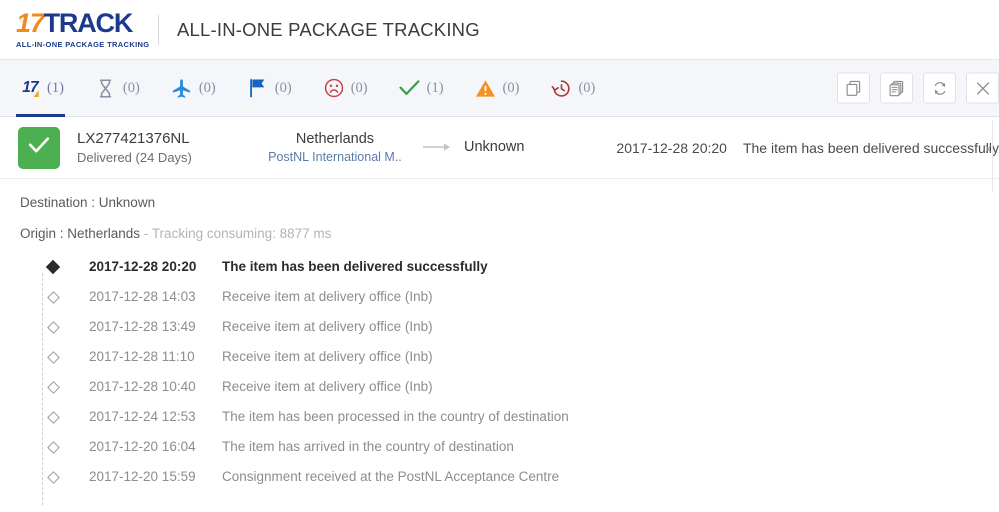 The image size is (999, 512). I want to click on tab-expired: (0), so click(572, 88).